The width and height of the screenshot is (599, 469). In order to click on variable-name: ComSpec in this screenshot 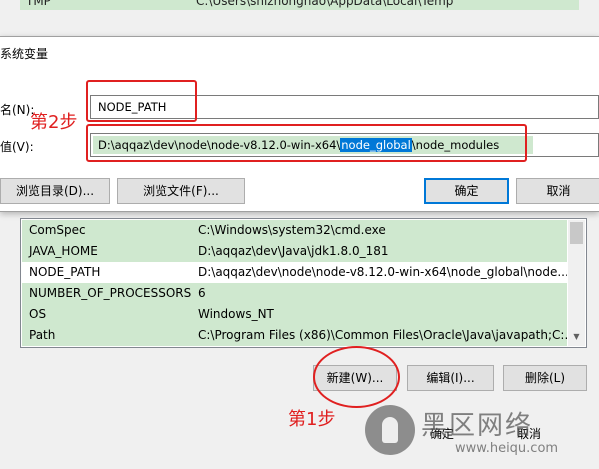, I will do `click(57, 230)`.